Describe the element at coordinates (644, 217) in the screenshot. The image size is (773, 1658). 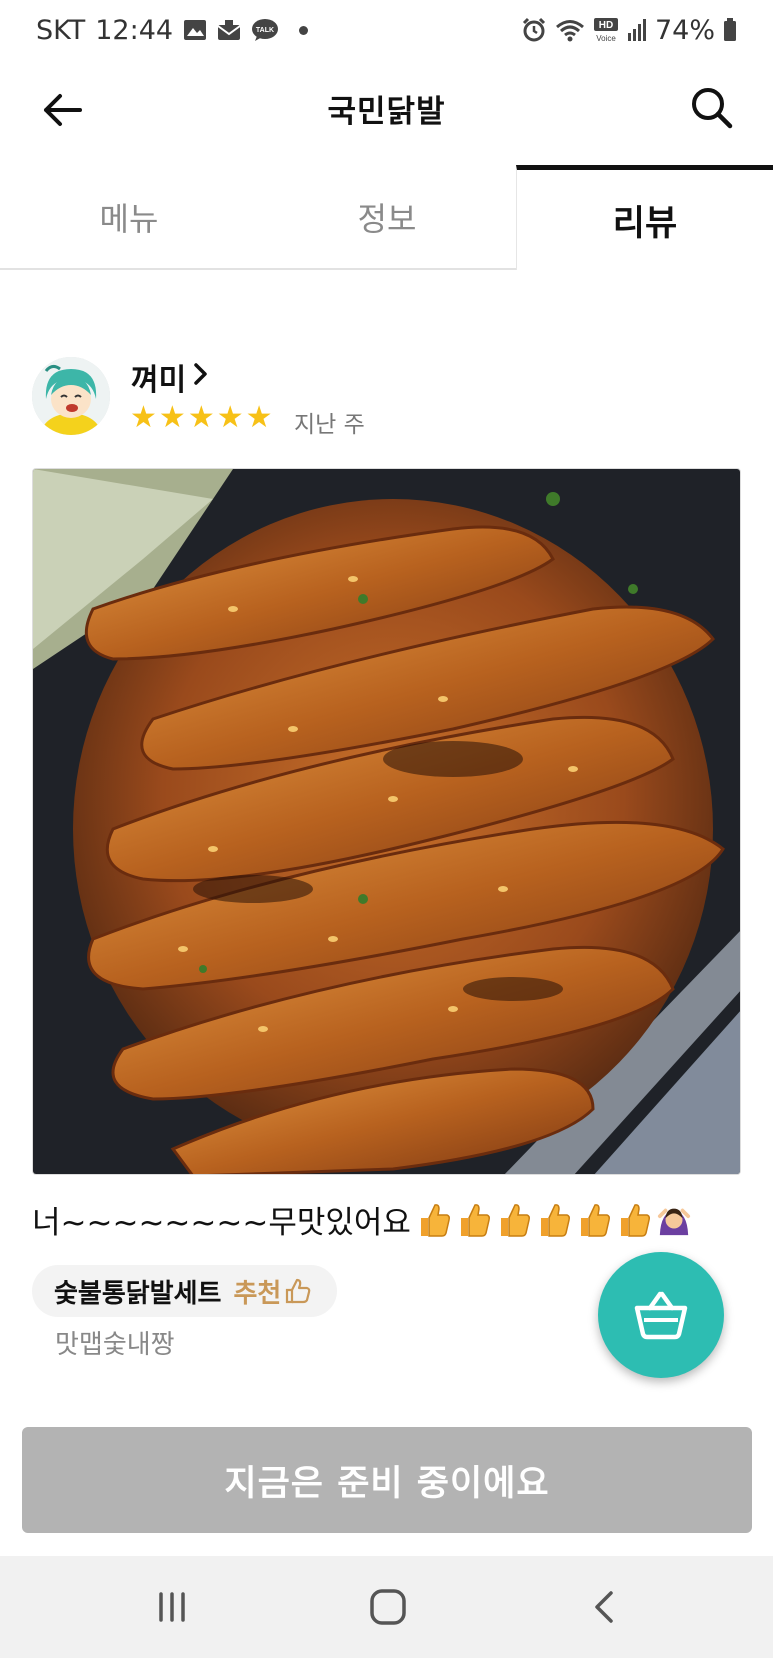
I see `tab-review: 리뷰` at that location.